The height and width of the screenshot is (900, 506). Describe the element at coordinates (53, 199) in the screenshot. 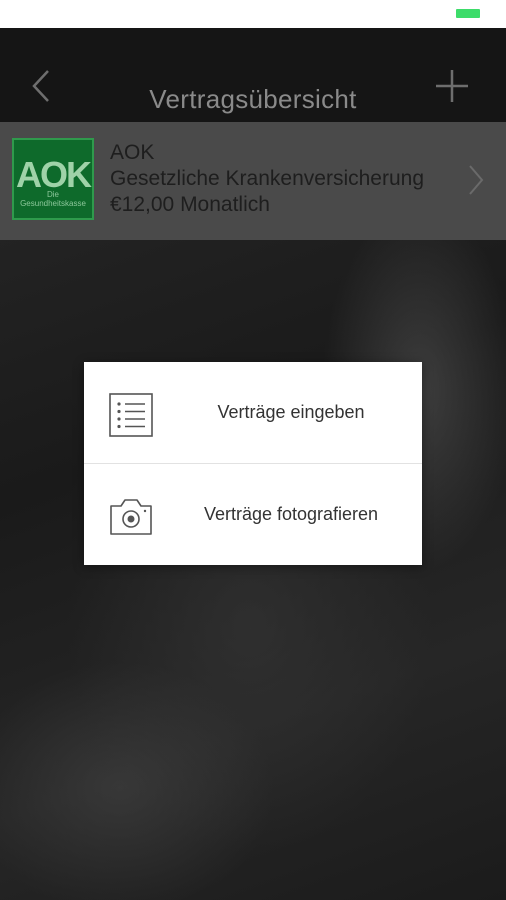

I see `logo-subtext: Die Gesundheitskasse` at that location.